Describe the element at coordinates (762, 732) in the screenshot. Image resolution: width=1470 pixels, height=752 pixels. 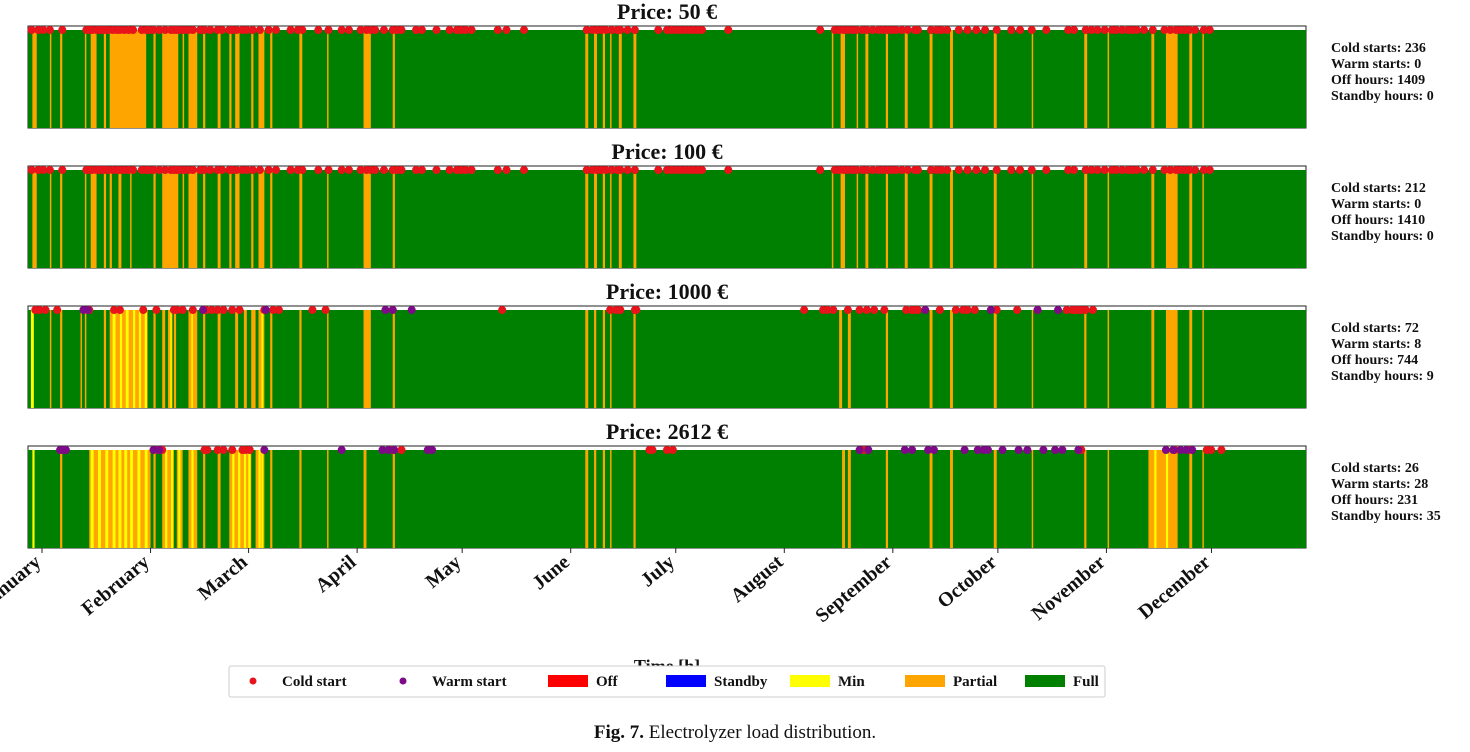
I see `caption-text: Electrolyzer load distribution.` at that location.